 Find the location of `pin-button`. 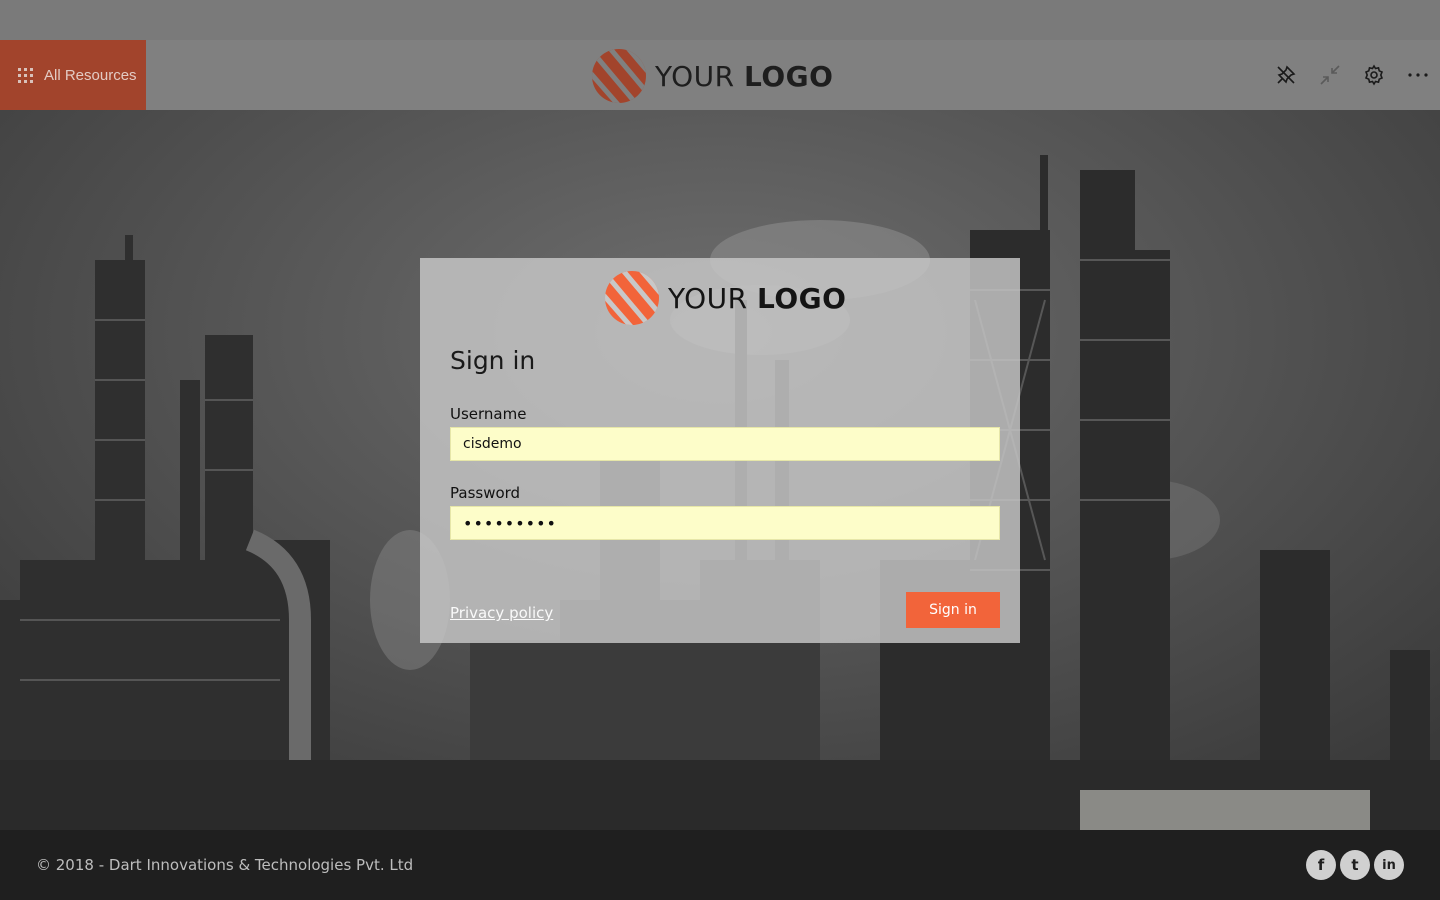

pin-button is located at coordinates (1286, 75).